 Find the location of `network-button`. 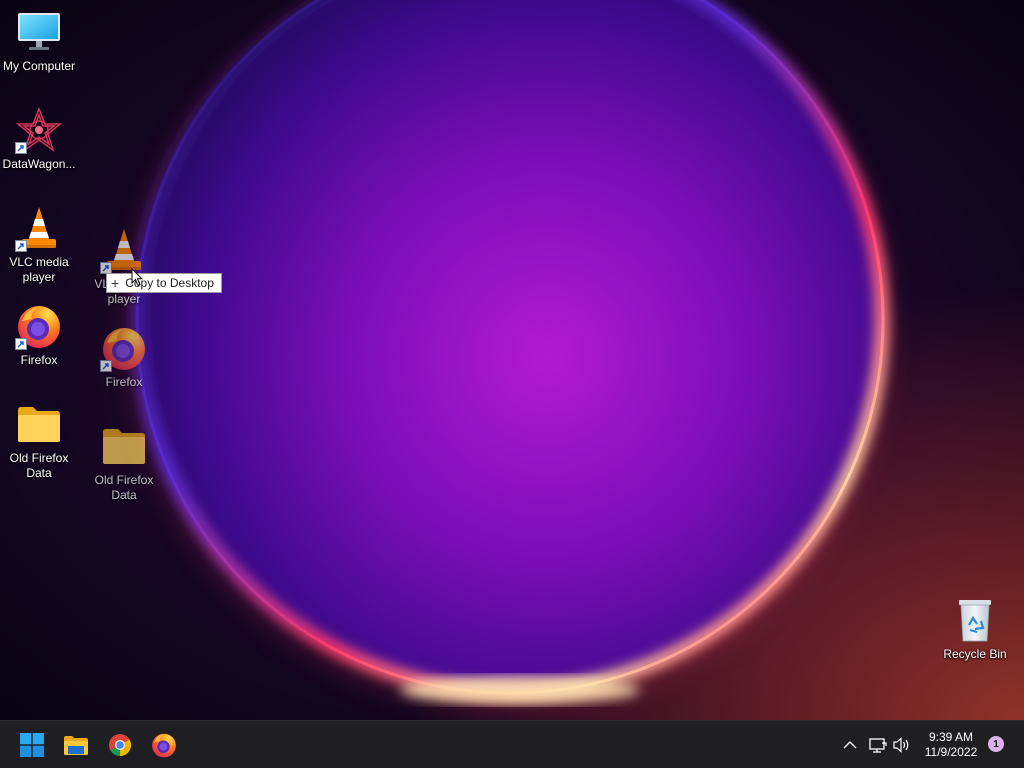

network-button is located at coordinates (878, 745).